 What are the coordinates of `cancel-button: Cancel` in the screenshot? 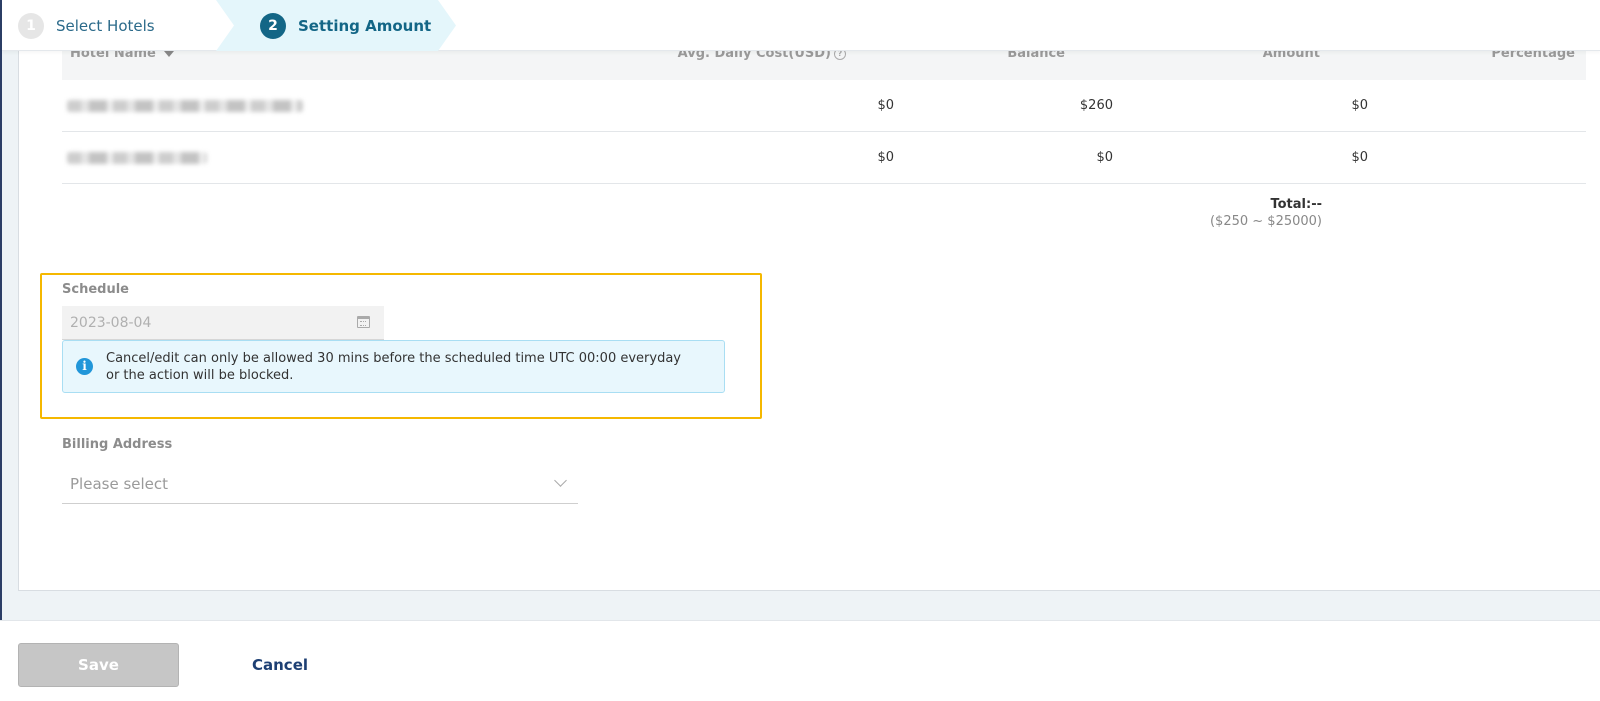 It's located at (280, 665).